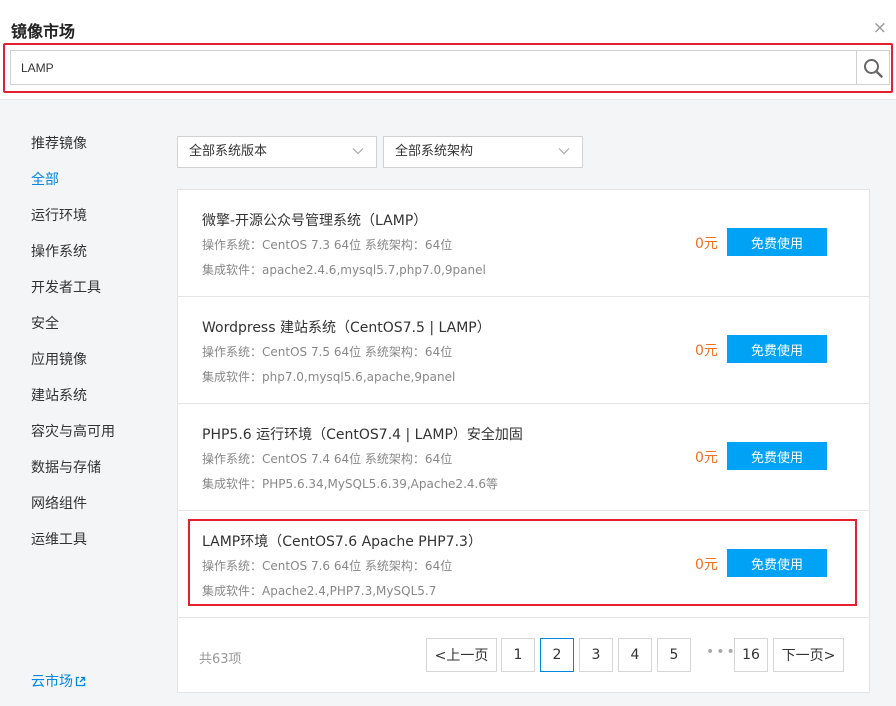 The width and height of the screenshot is (896, 706). Describe the element at coordinates (315, 221) in the screenshot. I see `image-name: 微擎-开源公众号管理系统（LAMP）` at that location.